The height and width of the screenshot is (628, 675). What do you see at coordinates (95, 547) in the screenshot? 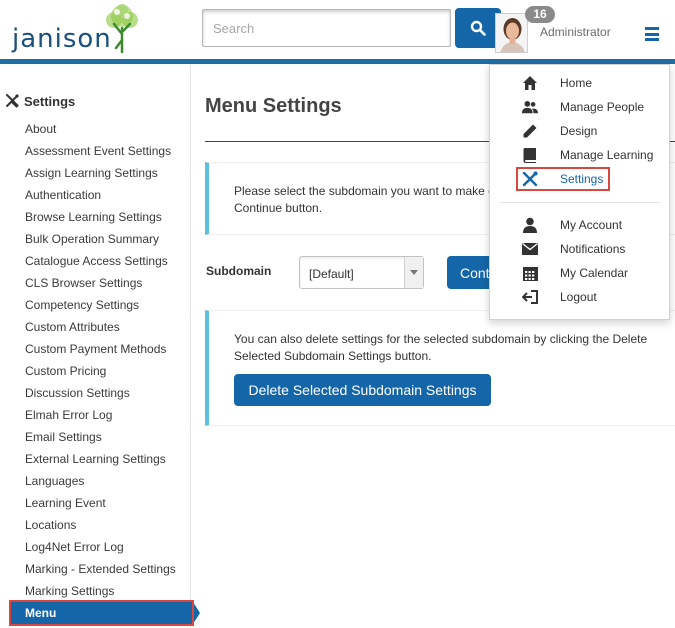
I see `sidebar-item-log4net-error-log: Log4Net Error Log` at bounding box center [95, 547].